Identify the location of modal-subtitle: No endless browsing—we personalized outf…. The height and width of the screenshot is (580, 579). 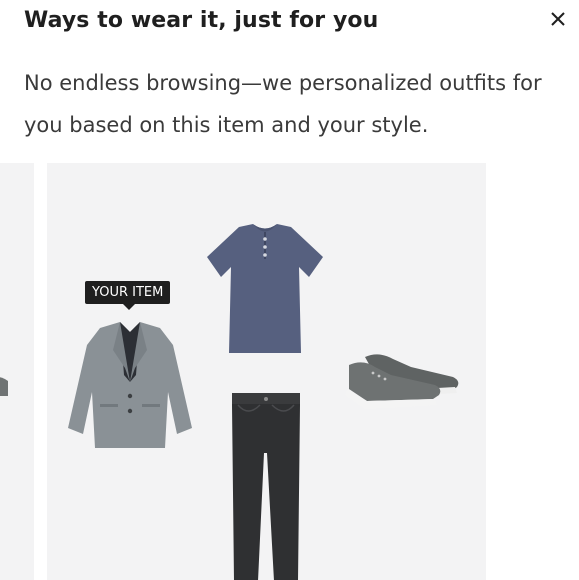
(283, 104).